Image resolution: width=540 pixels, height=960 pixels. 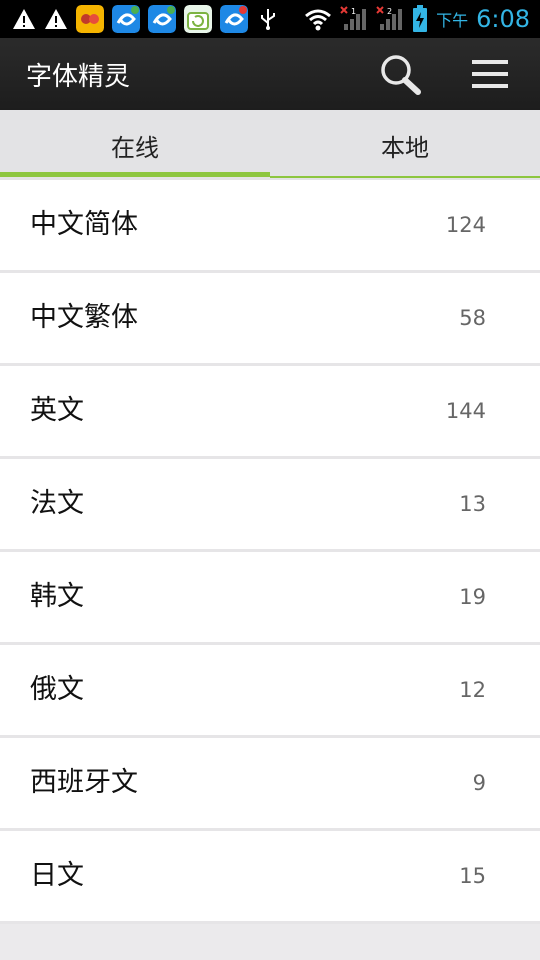 I want to click on tab-divider-line, so click(x=405, y=177).